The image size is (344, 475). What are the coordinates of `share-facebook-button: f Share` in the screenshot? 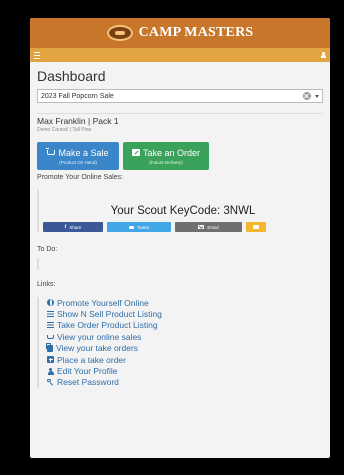 It's located at (73, 227).